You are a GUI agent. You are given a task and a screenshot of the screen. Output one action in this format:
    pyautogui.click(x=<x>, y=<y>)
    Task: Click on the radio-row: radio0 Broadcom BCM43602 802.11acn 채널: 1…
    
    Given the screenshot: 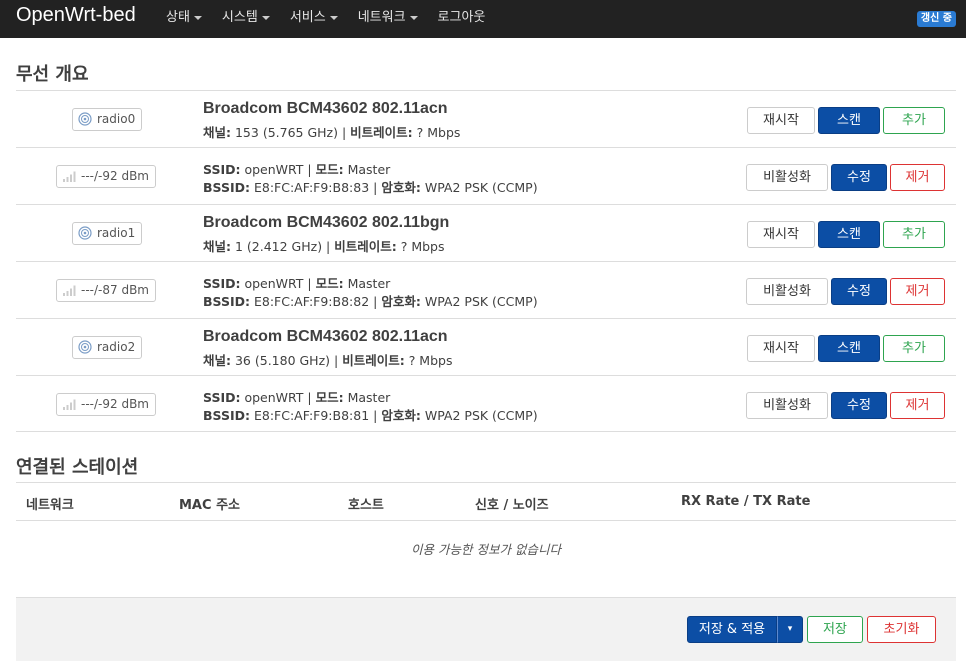 What is the action you would take?
    pyautogui.click(x=486, y=118)
    